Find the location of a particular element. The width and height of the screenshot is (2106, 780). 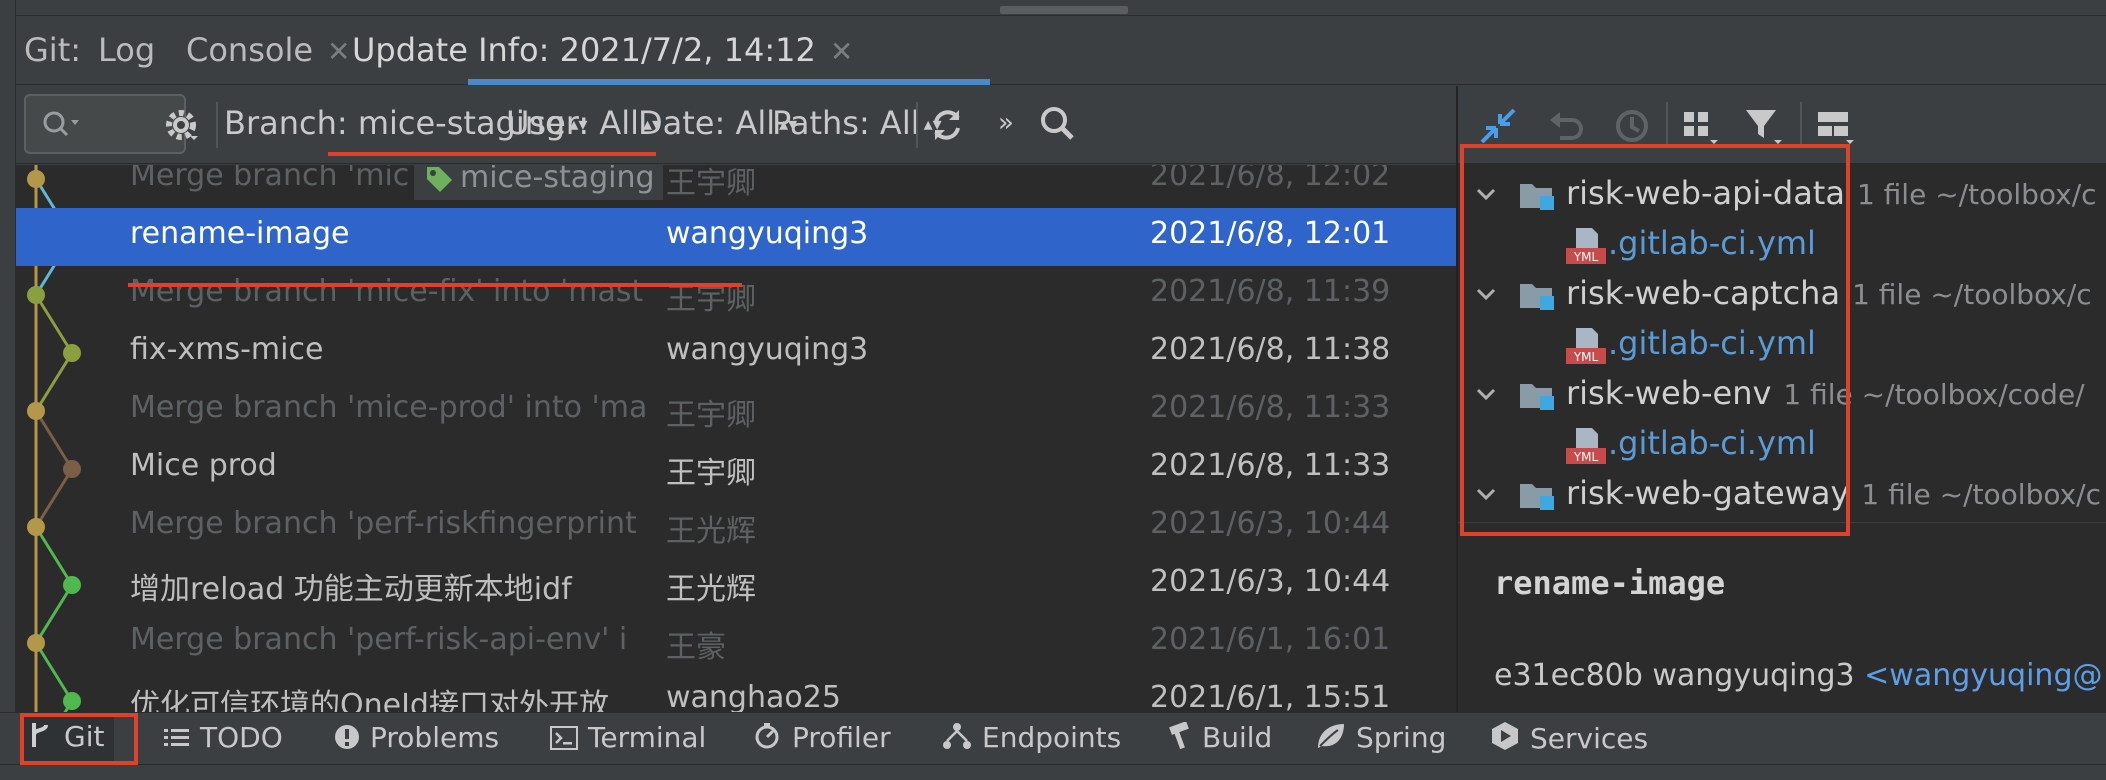

tool-problems-button: Problems is located at coordinates (416, 739).